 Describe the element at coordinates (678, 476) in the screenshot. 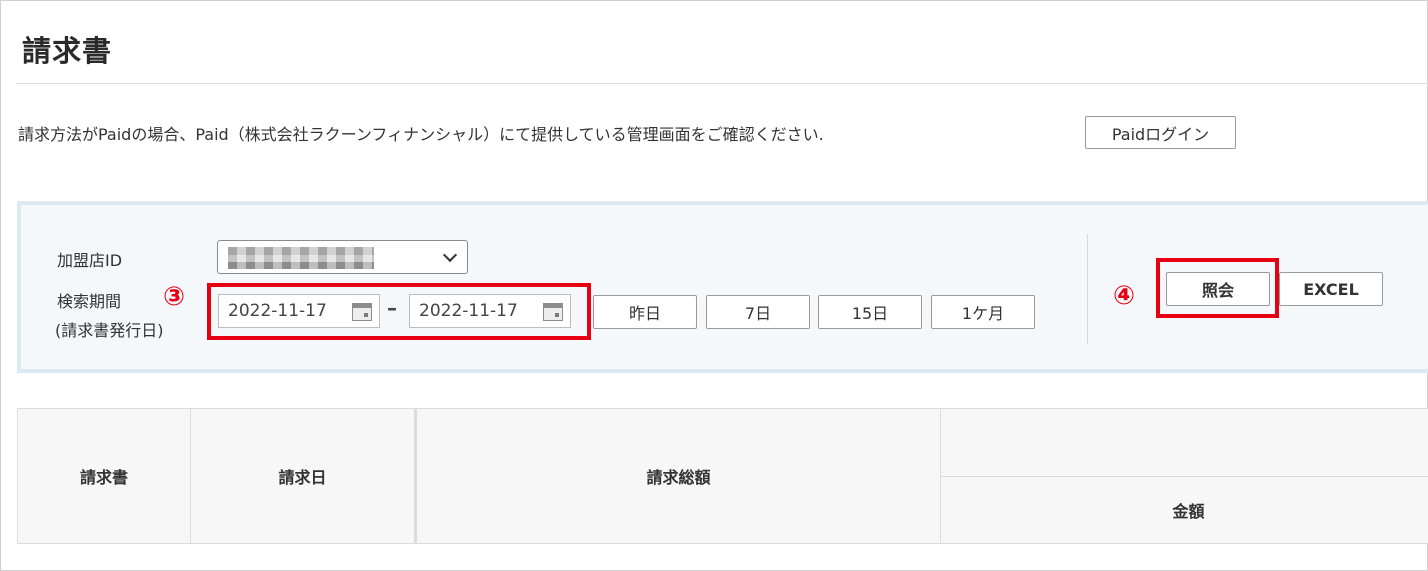

I see `header-total: 請求総額` at that location.